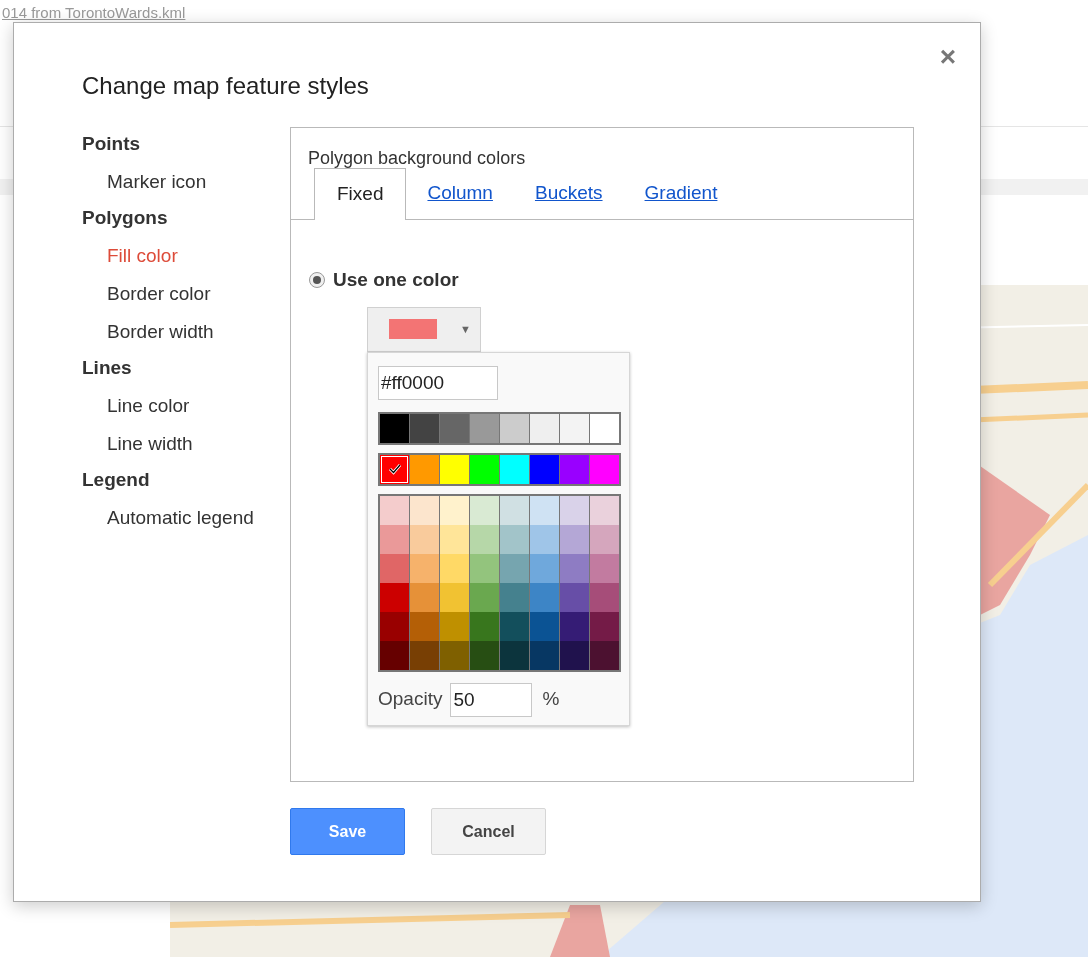 This screenshot has height=957, width=1088. What do you see at coordinates (186, 256) in the screenshot?
I see `sidebar-item: Fill color` at bounding box center [186, 256].